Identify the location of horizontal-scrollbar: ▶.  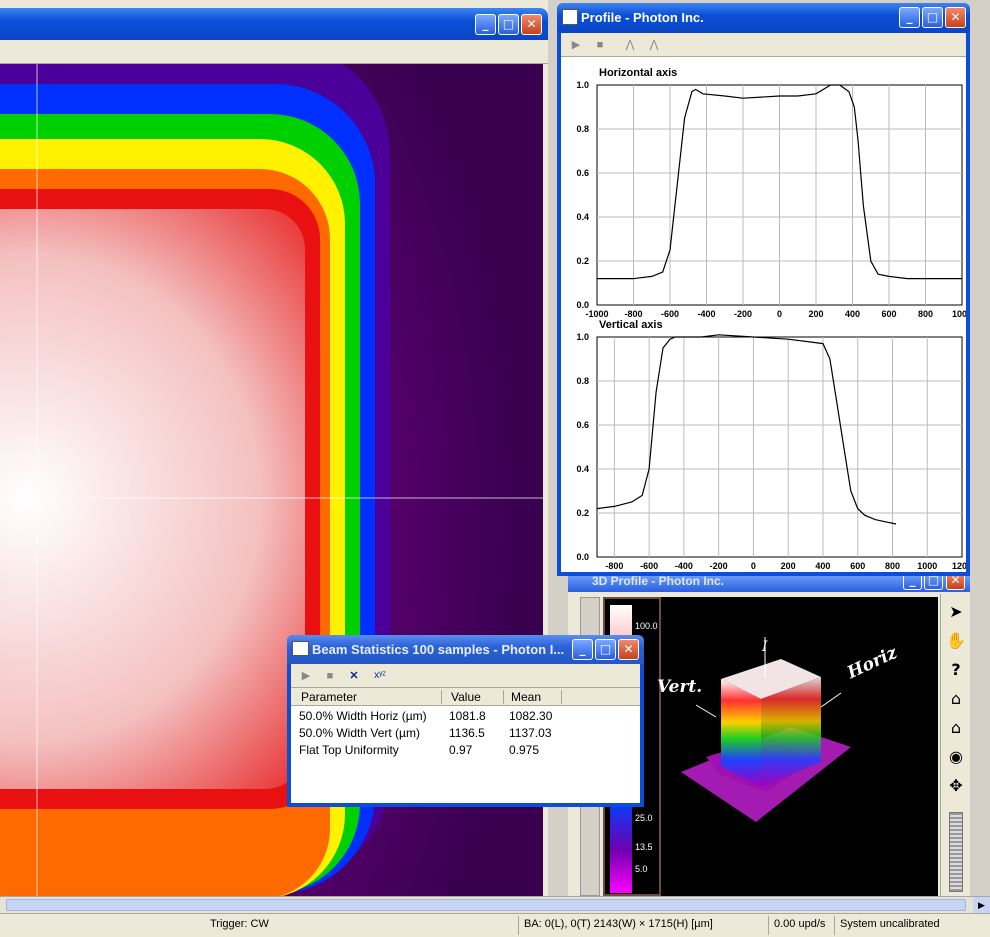
(495, 904).